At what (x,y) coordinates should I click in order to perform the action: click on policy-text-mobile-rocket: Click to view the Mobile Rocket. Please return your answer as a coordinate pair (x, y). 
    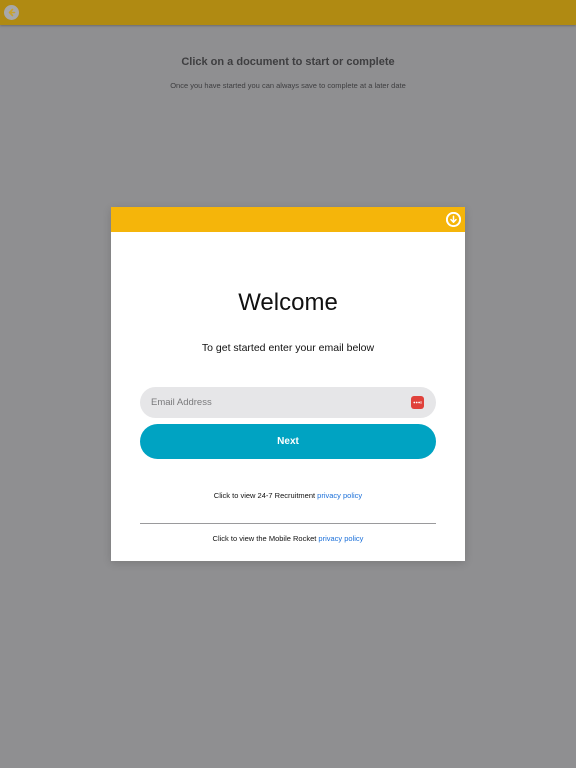
    Looking at the image, I should click on (265, 538).